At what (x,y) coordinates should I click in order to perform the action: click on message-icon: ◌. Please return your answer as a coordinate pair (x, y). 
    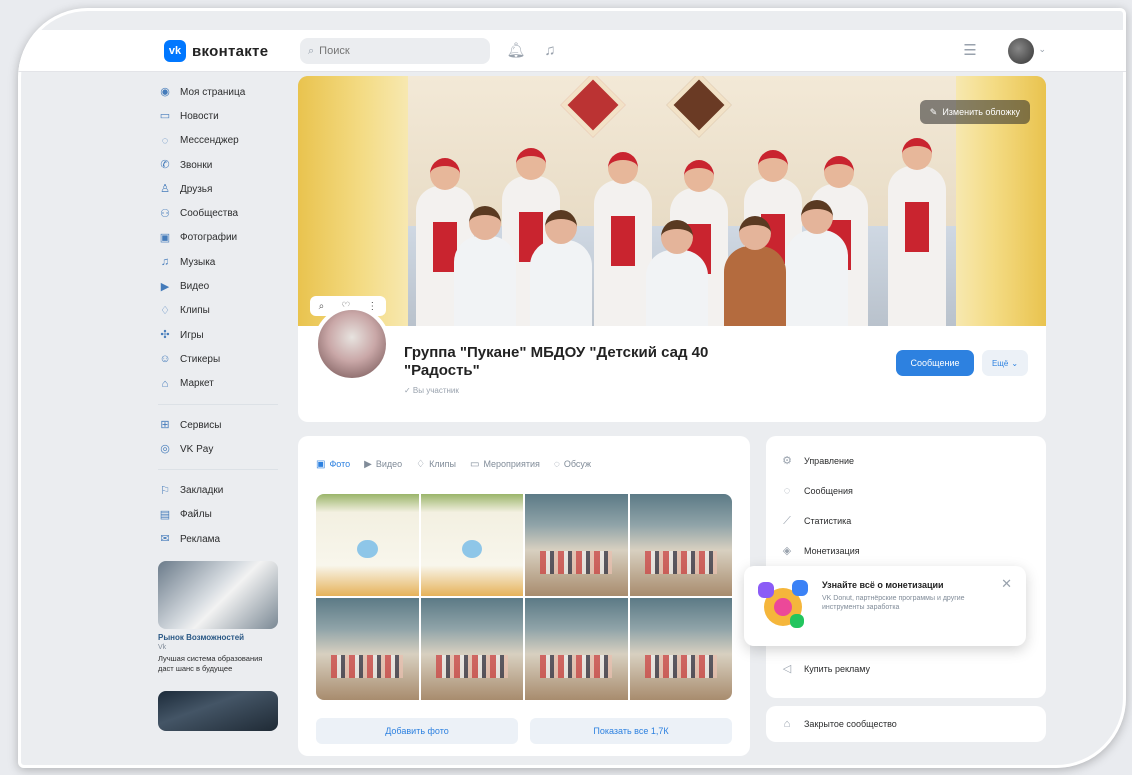
    Looking at the image, I should click on (787, 491).